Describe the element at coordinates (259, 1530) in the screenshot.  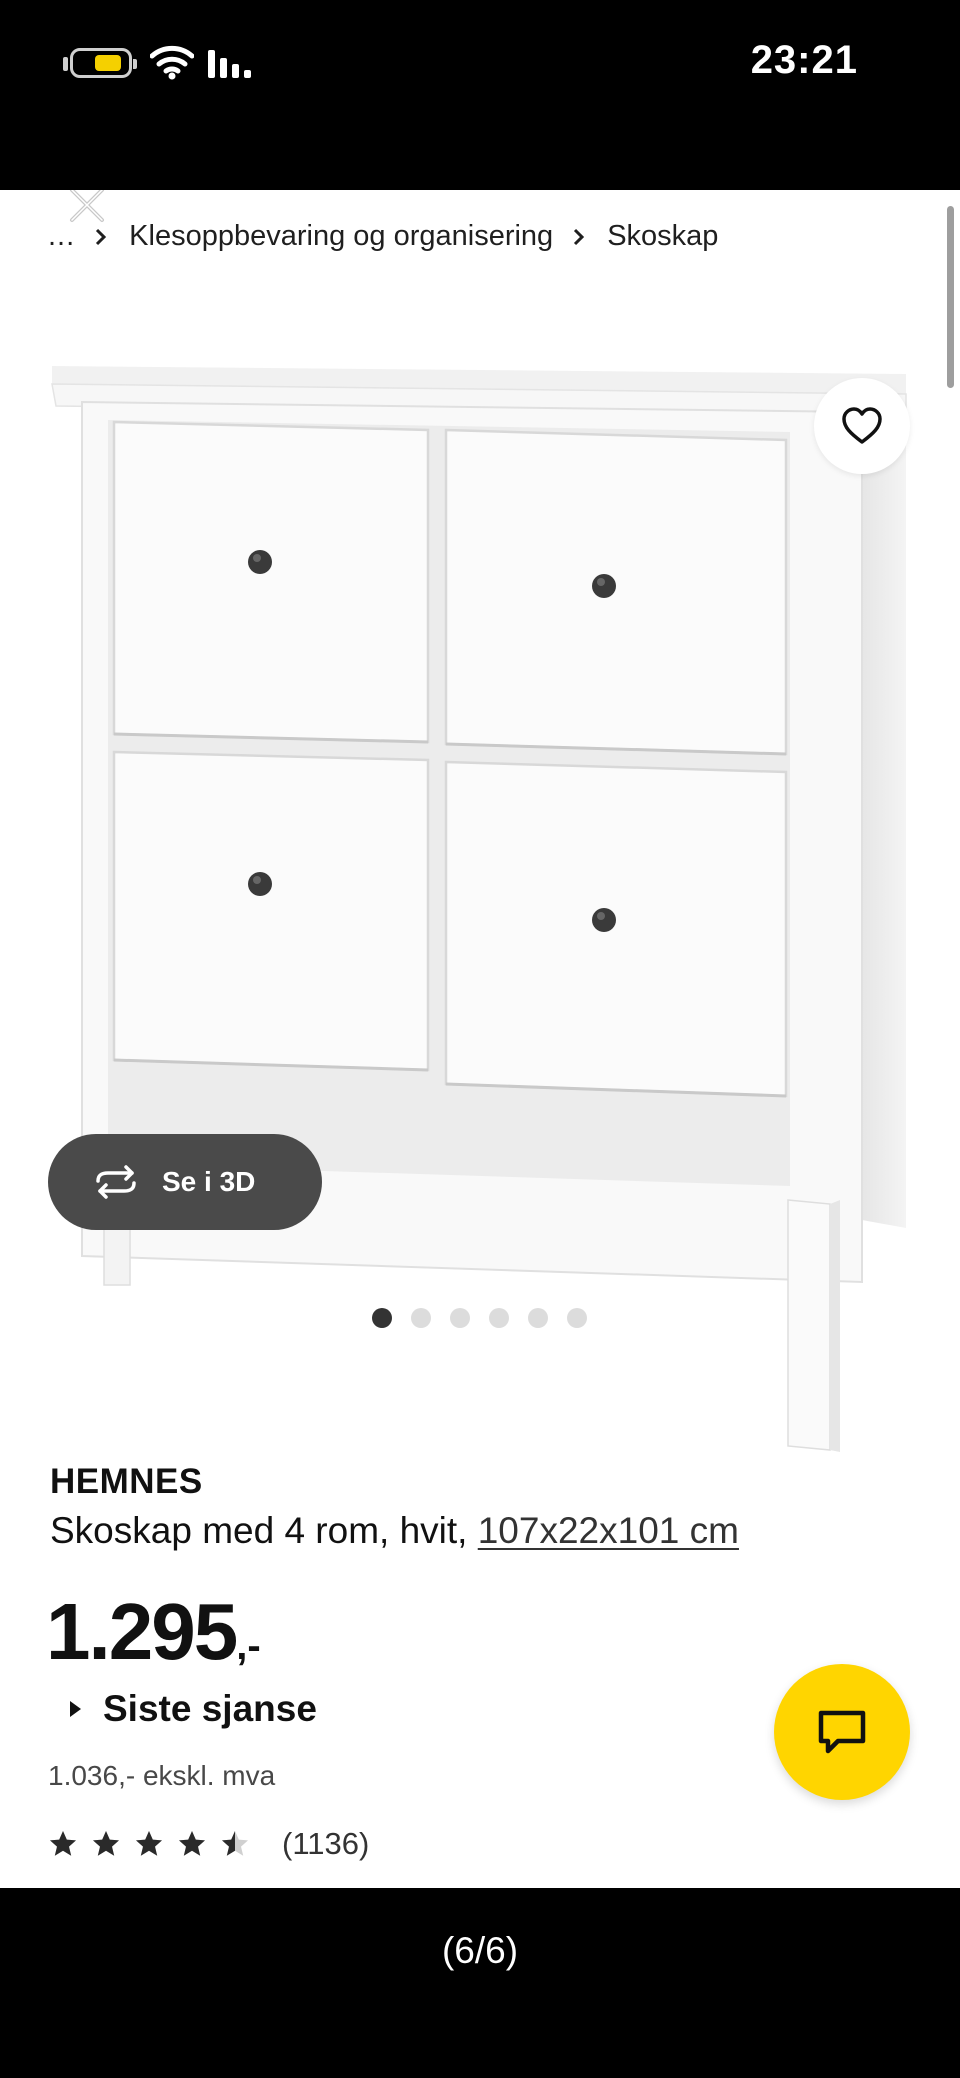
I see `product-description-text: Skoskap med 4 rom, hvit,` at that location.